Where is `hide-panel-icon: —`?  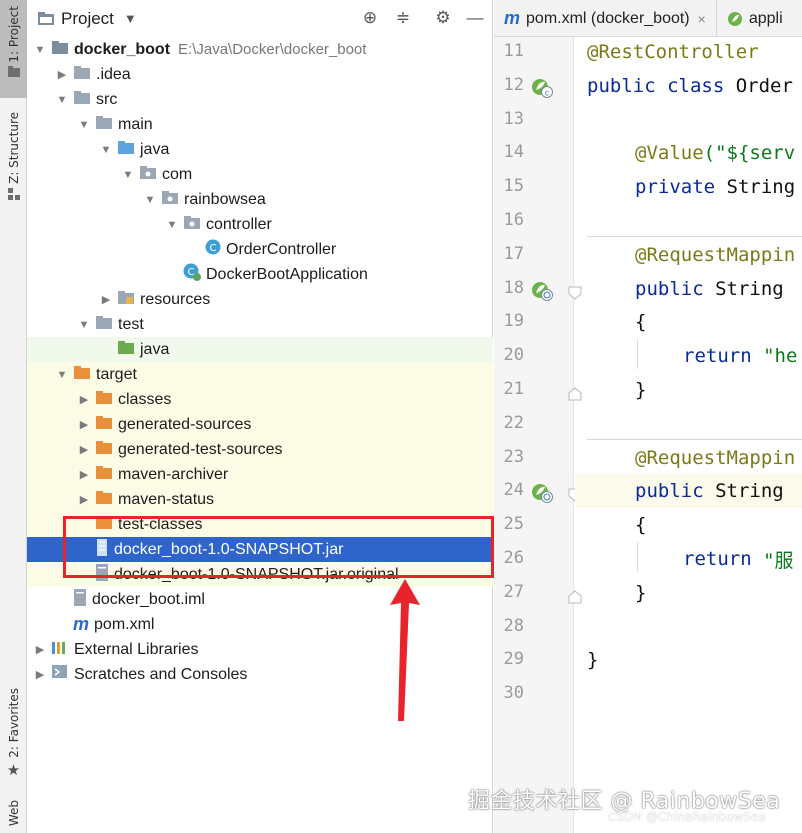 hide-panel-icon: — is located at coordinates (475, 18).